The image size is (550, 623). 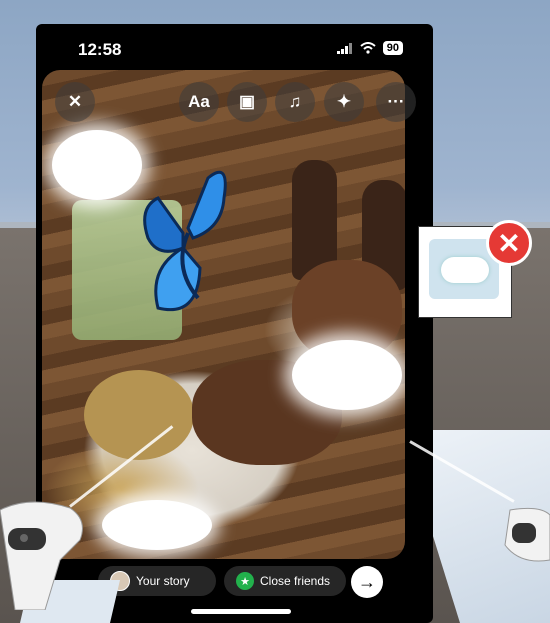 I want to click on cloud-icon, so click(x=465, y=270).